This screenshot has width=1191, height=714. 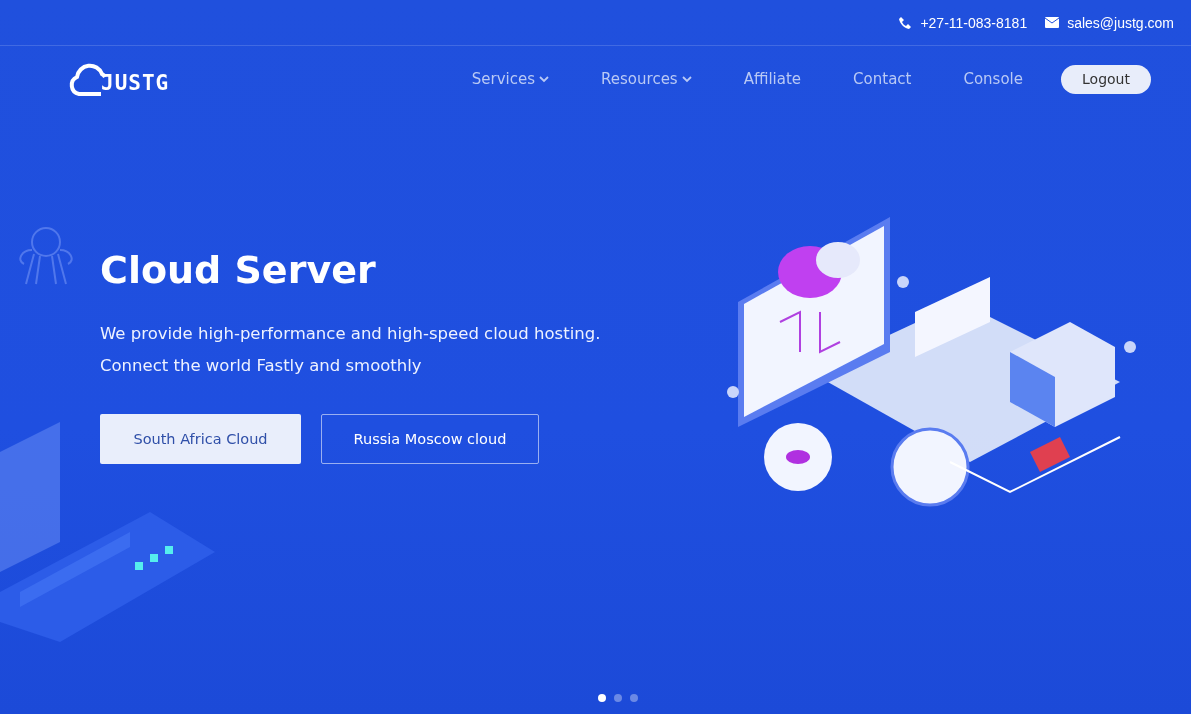 I want to click on email-address: sales@justg.com, so click(x=1120, y=22).